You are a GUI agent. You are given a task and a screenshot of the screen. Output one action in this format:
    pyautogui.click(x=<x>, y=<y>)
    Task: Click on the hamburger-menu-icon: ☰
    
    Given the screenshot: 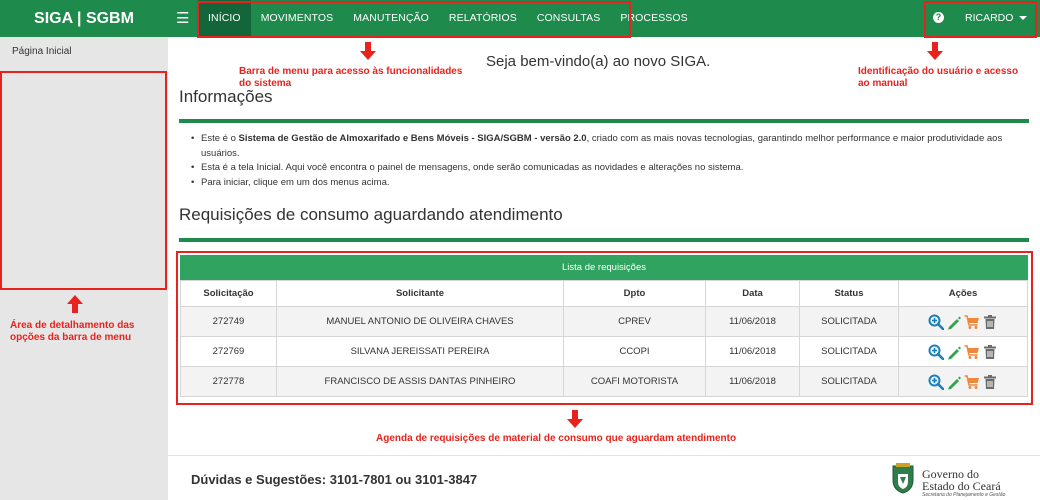 What is the action you would take?
    pyautogui.click(x=182, y=18)
    